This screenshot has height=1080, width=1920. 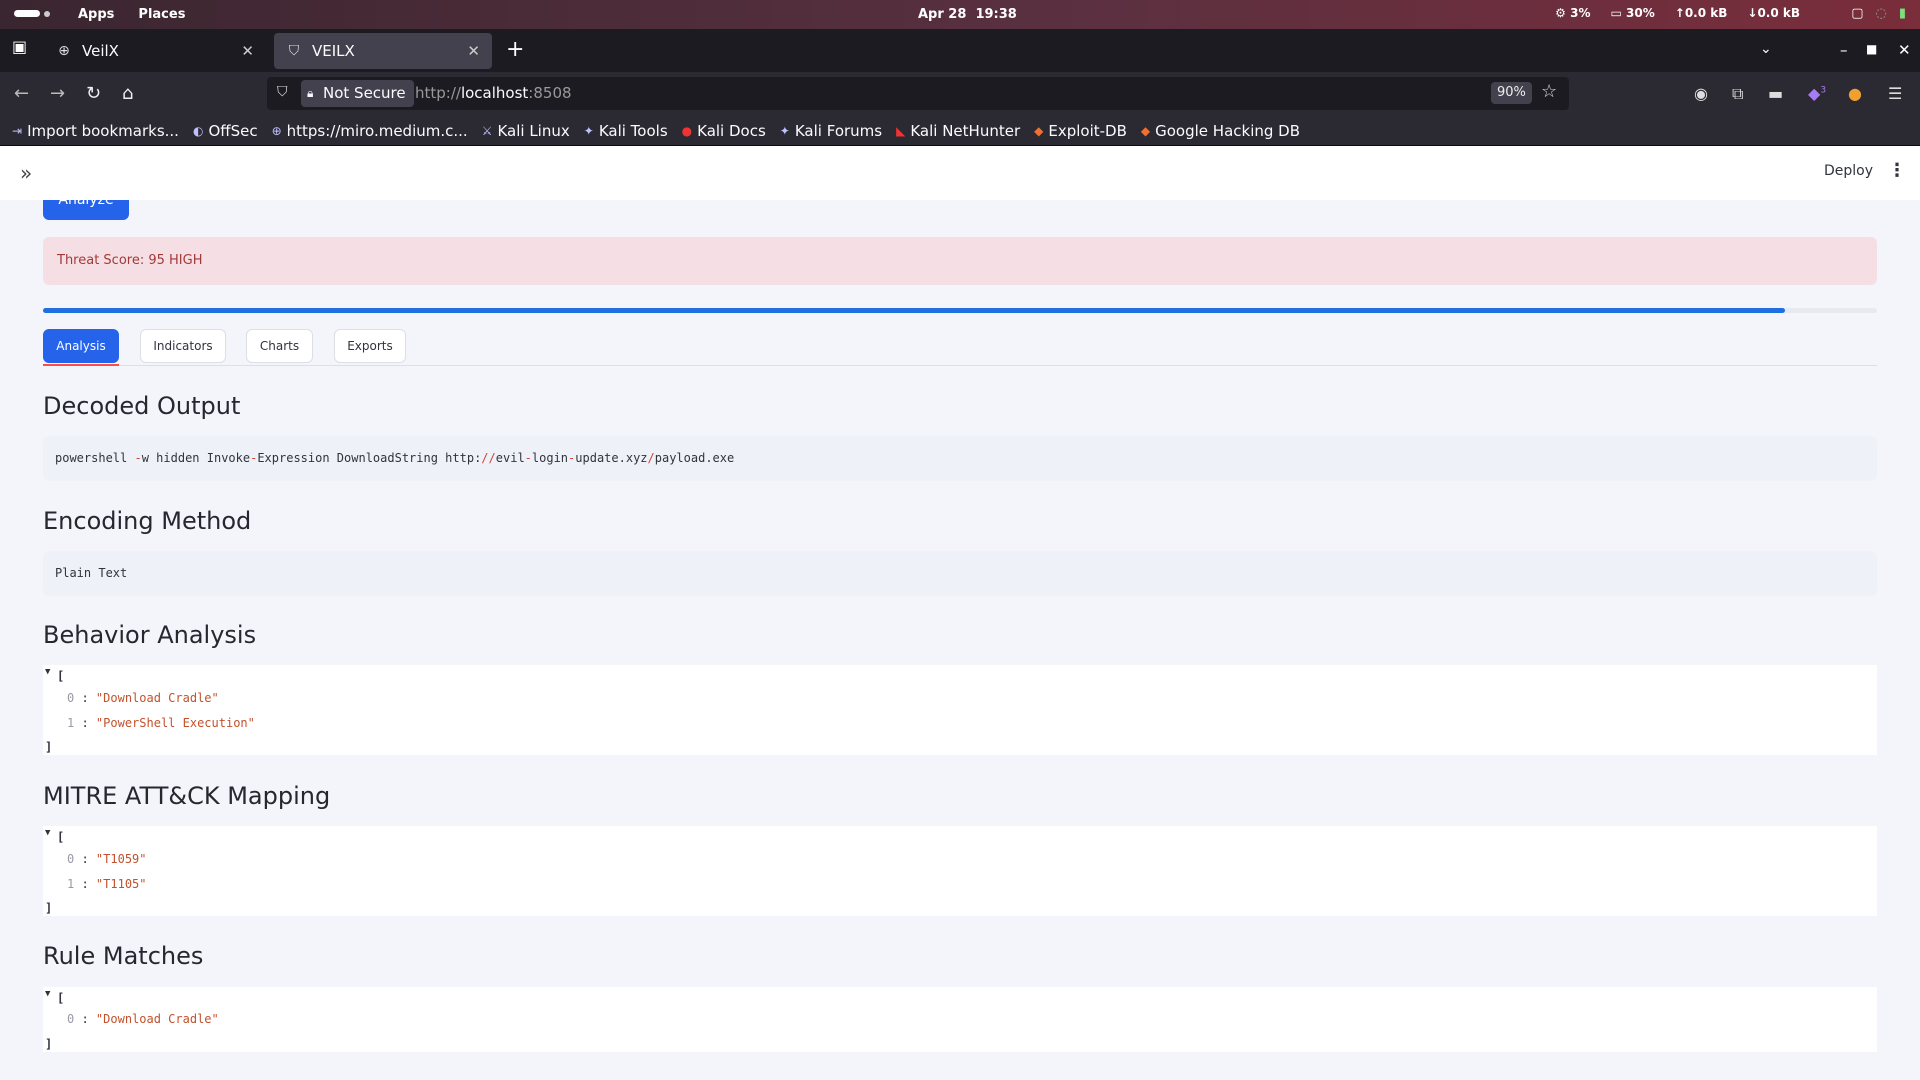 What do you see at coordinates (121, 884) in the screenshot?
I see `json-value: "T1105"` at bounding box center [121, 884].